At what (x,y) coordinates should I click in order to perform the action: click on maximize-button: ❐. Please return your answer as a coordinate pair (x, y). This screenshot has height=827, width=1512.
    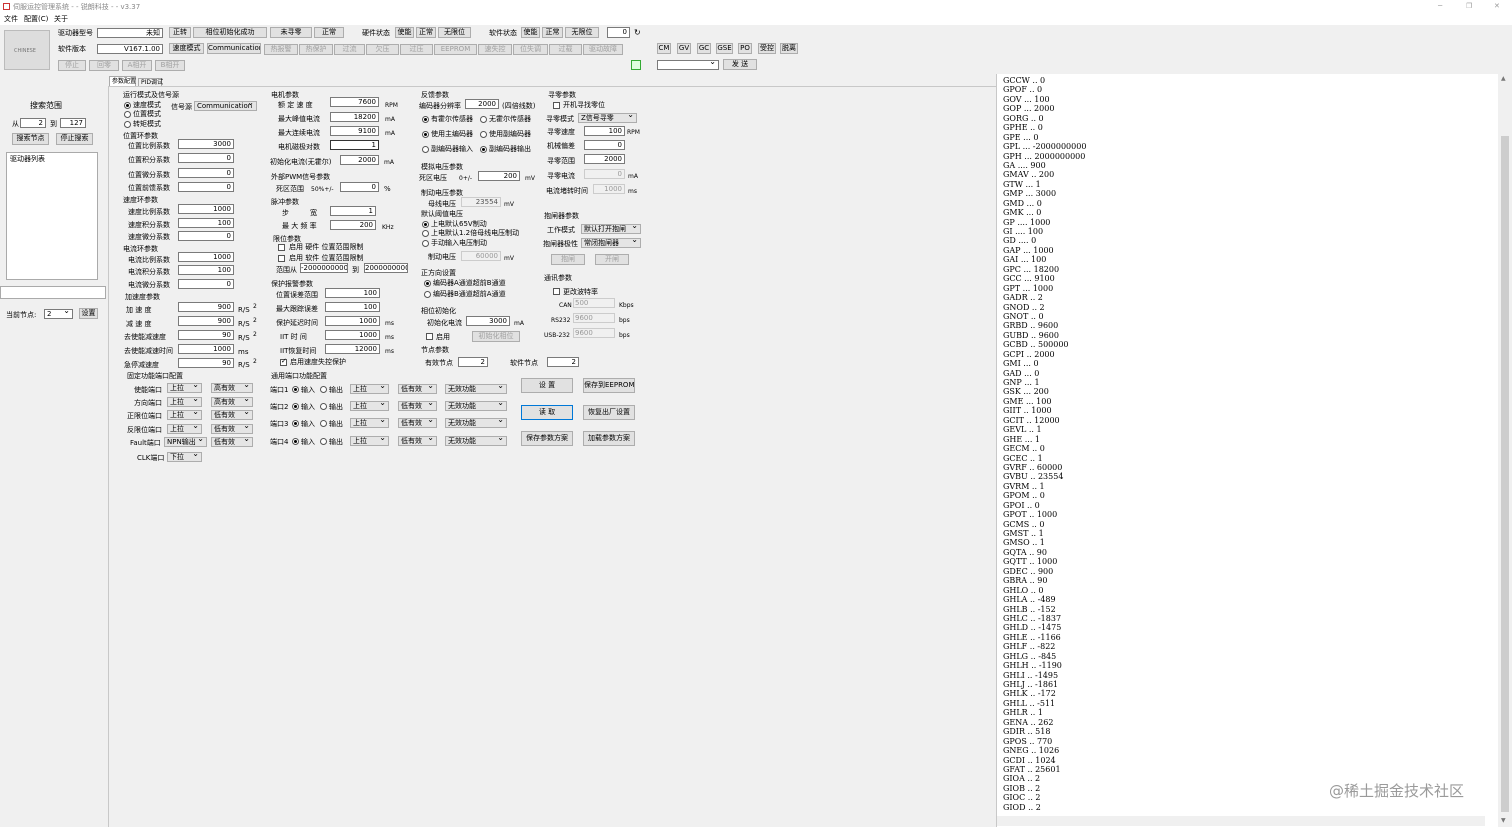
    Looking at the image, I should click on (1469, 6).